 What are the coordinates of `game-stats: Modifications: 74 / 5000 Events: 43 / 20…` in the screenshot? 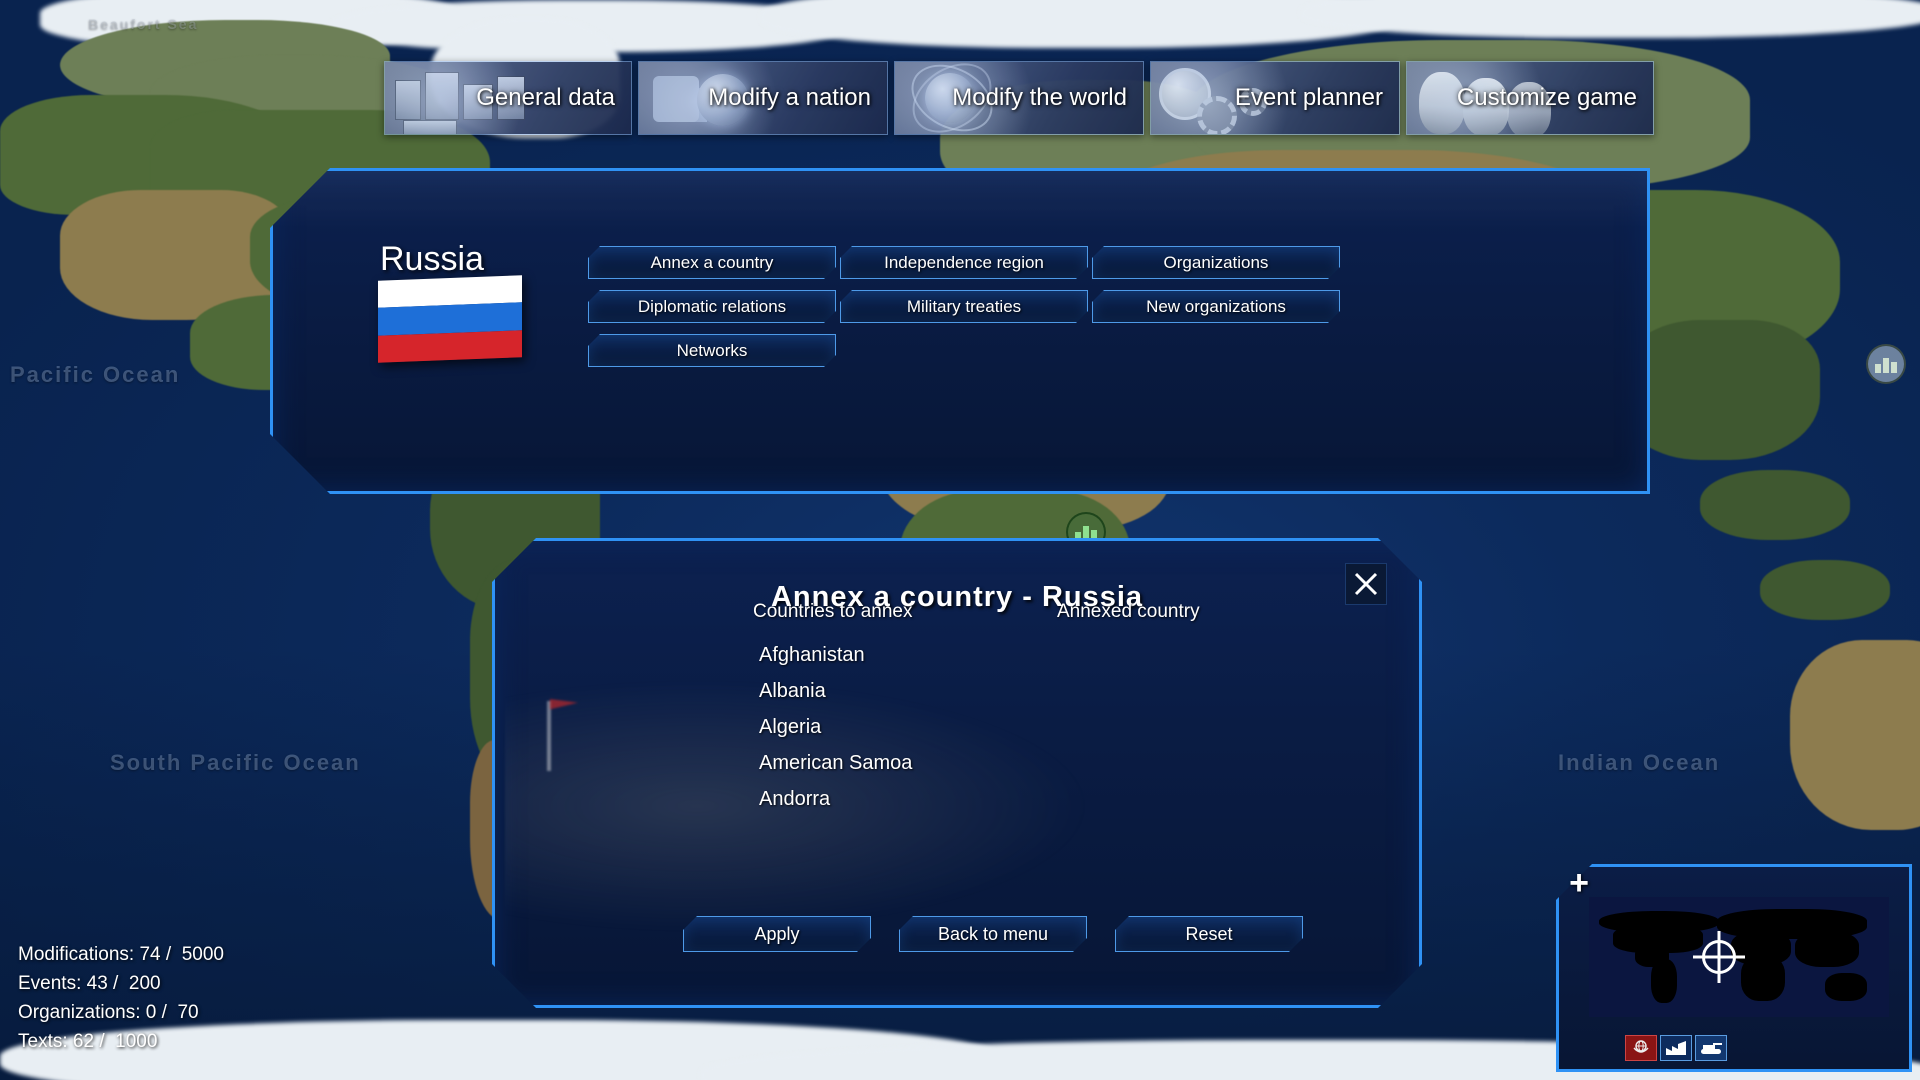 It's located at (121, 998).